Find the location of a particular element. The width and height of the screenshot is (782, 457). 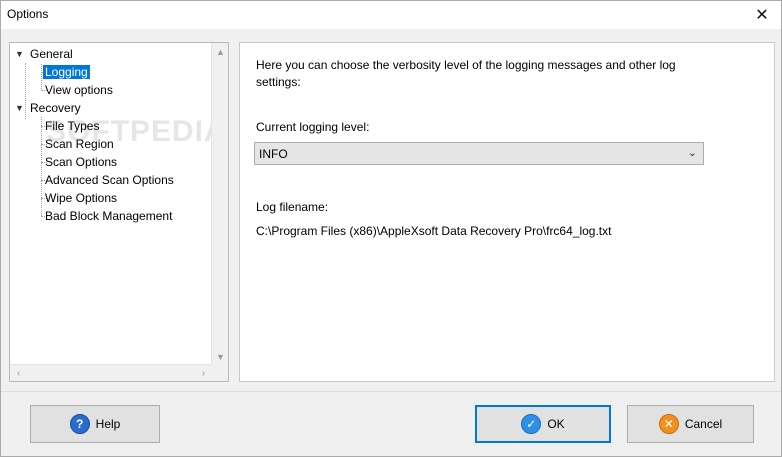

logging-level-value: INFO is located at coordinates (273, 154).